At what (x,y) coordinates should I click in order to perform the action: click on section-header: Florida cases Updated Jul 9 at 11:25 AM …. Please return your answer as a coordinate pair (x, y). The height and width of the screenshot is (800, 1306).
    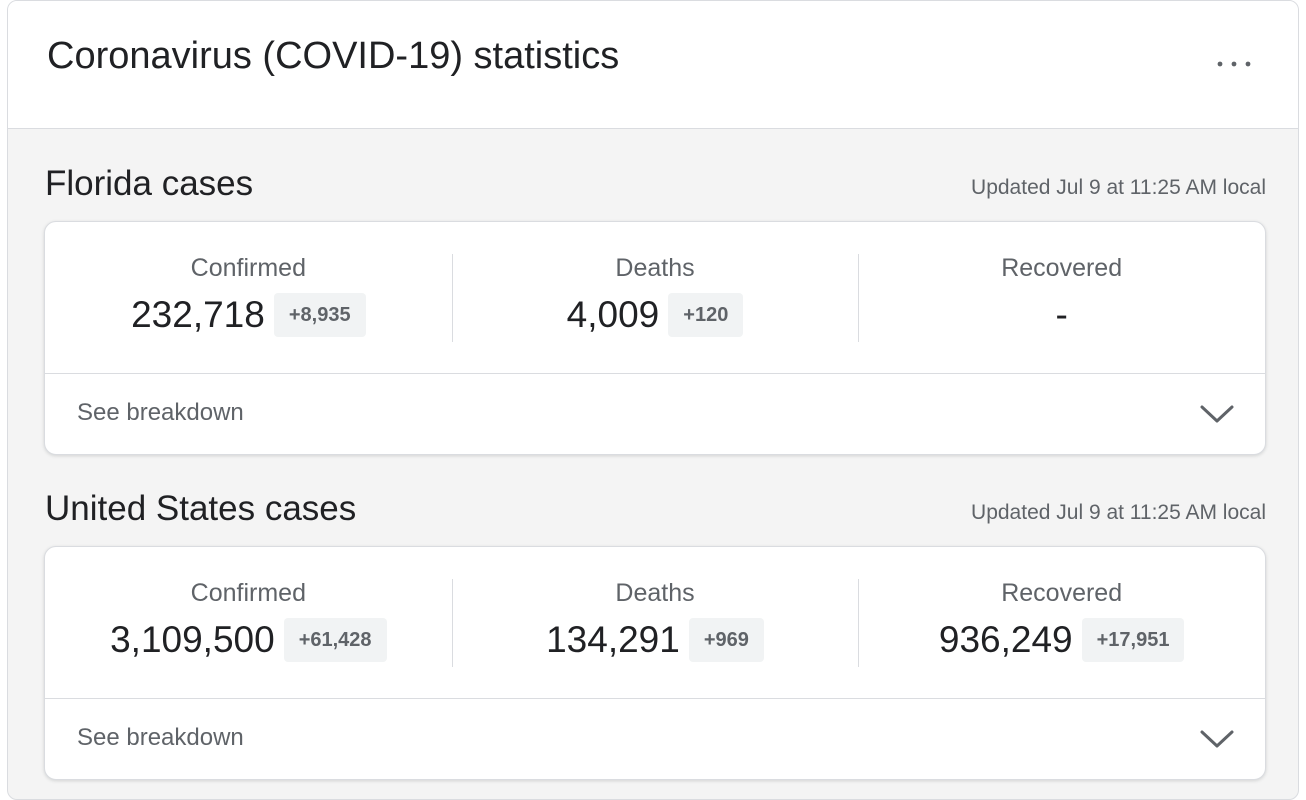
    Looking at the image, I should click on (655, 175).